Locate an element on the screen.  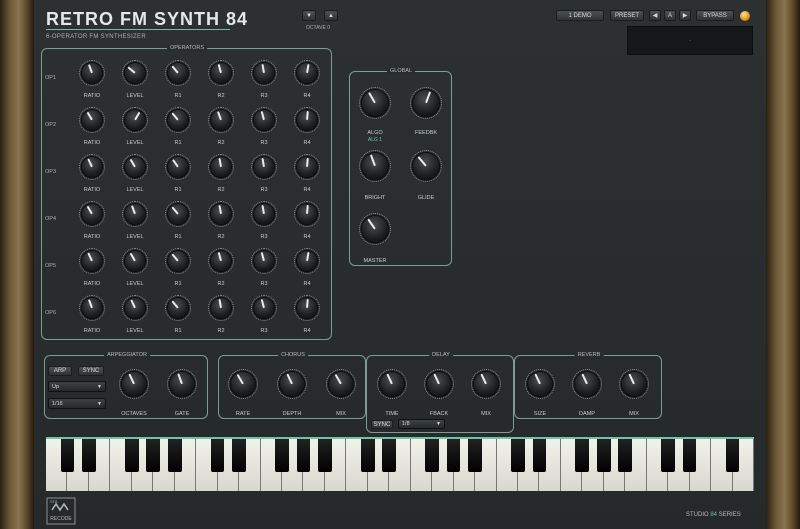
op5-r2-knob is located at coordinates (221, 261).